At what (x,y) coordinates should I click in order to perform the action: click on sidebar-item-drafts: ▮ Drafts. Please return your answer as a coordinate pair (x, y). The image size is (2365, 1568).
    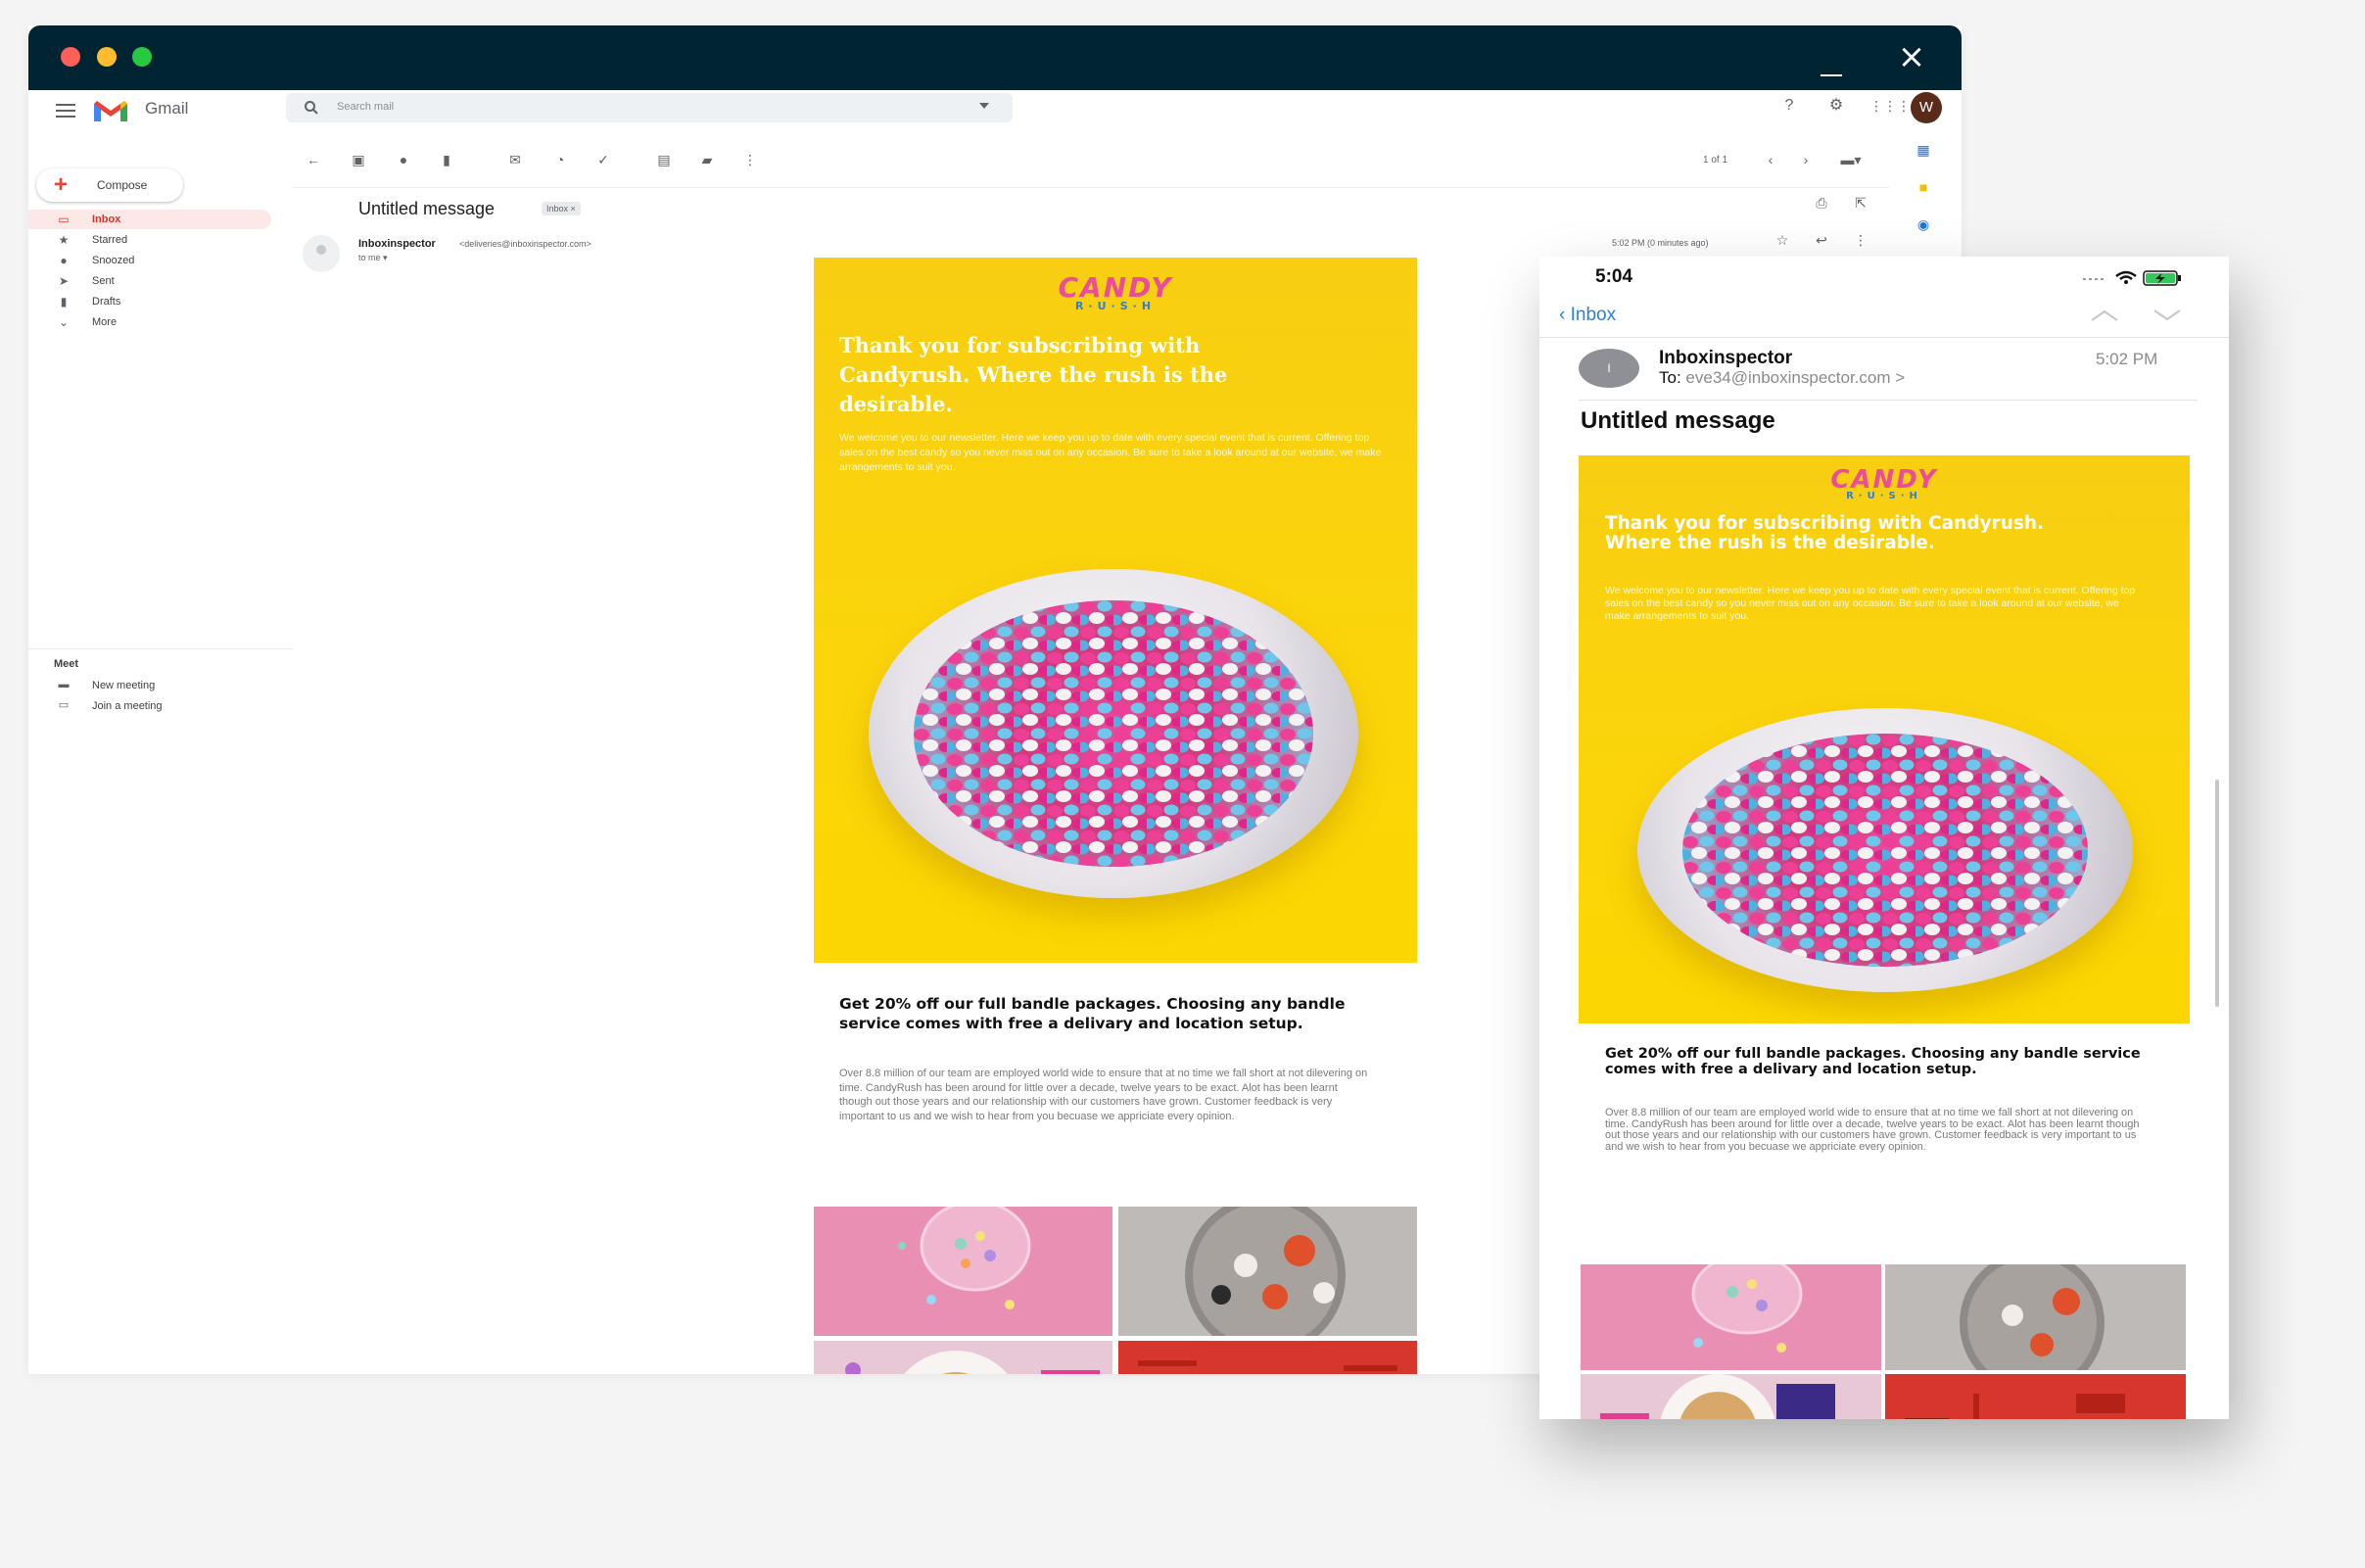
    Looking at the image, I should click on (150, 301).